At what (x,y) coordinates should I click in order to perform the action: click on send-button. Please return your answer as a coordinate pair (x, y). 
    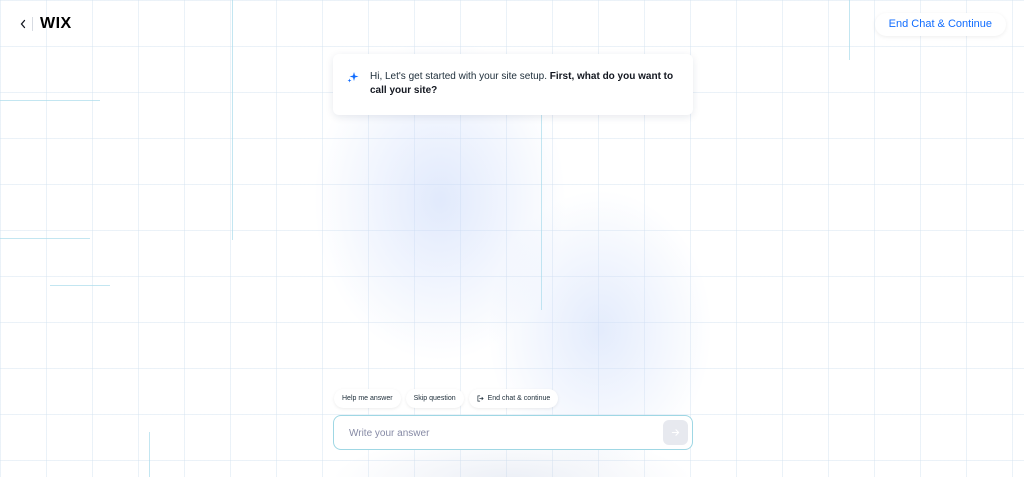
    Looking at the image, I should click on (675, 432).